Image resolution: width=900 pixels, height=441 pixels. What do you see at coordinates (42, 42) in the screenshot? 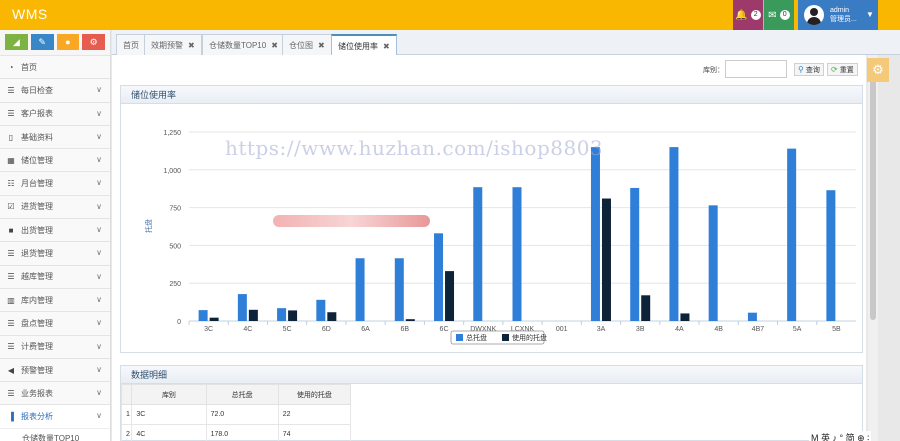
I see `pencil-icon: ✎` at bounding box center [42, 42].